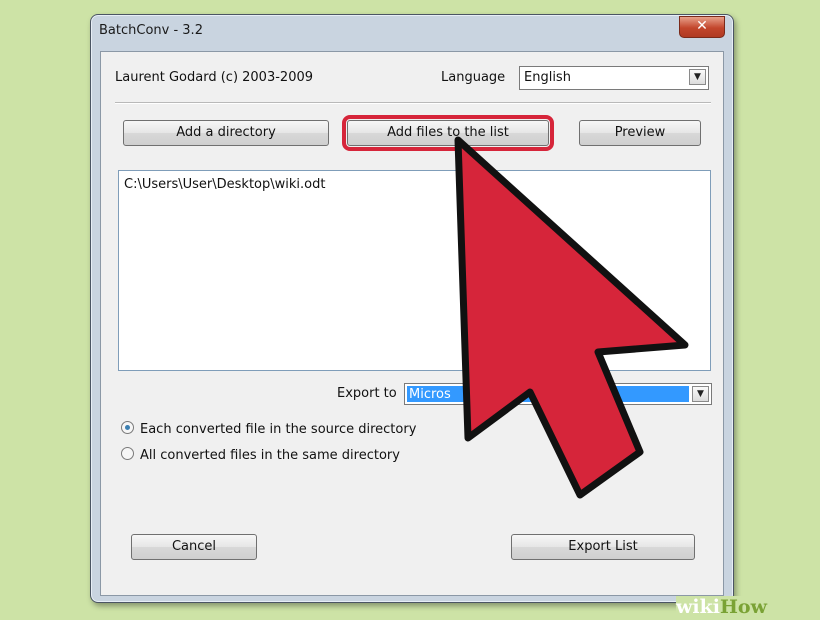 The width and height of the screenshot is (820, 620). I want to click on export-to-label: Export to, so click(367, 393).